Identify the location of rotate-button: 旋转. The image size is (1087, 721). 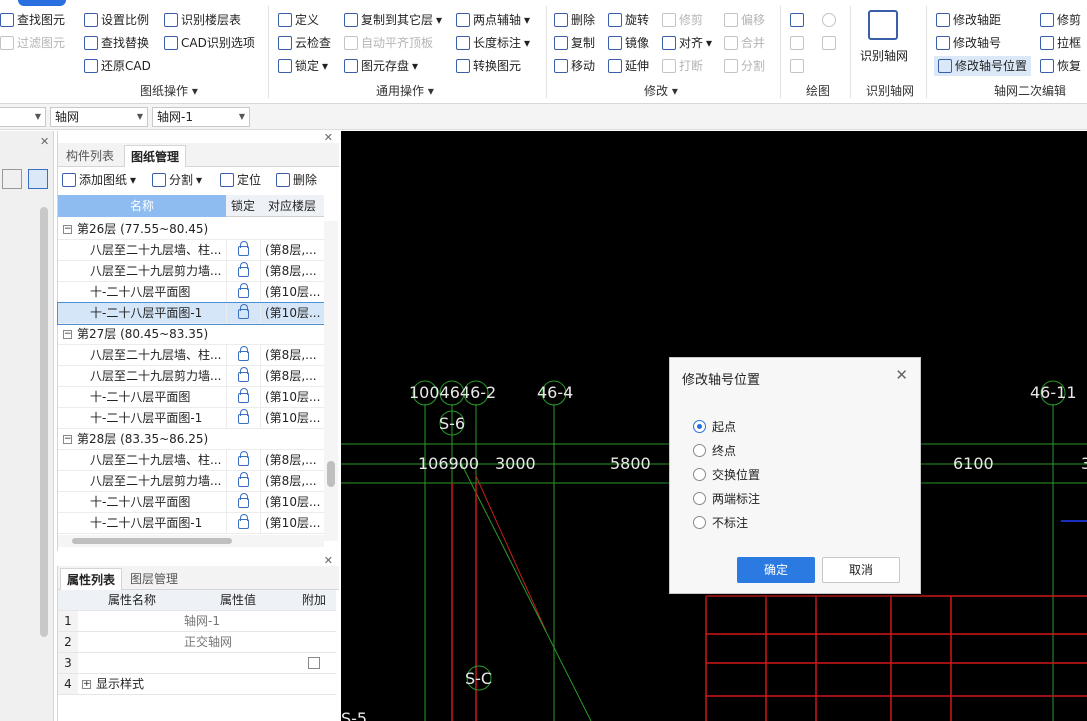
(628, 20).